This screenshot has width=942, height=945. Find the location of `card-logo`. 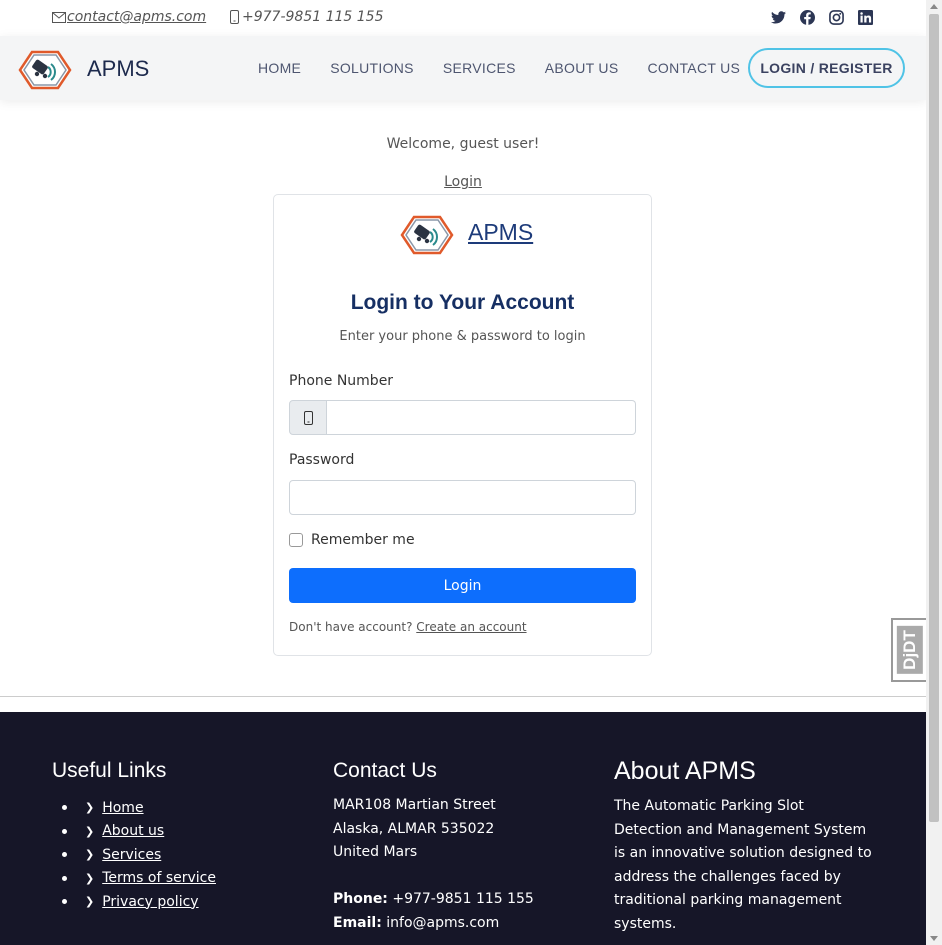

card-logo is located at coordinates (427, 237).